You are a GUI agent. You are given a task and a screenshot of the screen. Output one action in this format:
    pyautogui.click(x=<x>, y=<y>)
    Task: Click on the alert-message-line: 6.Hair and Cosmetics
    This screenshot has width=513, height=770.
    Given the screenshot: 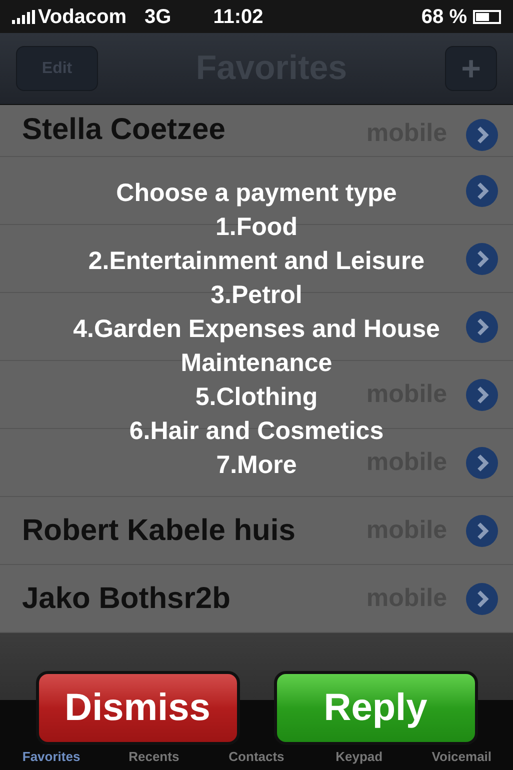 What is the action you would take?
    pyautogui.click(x=256, y=431)
    